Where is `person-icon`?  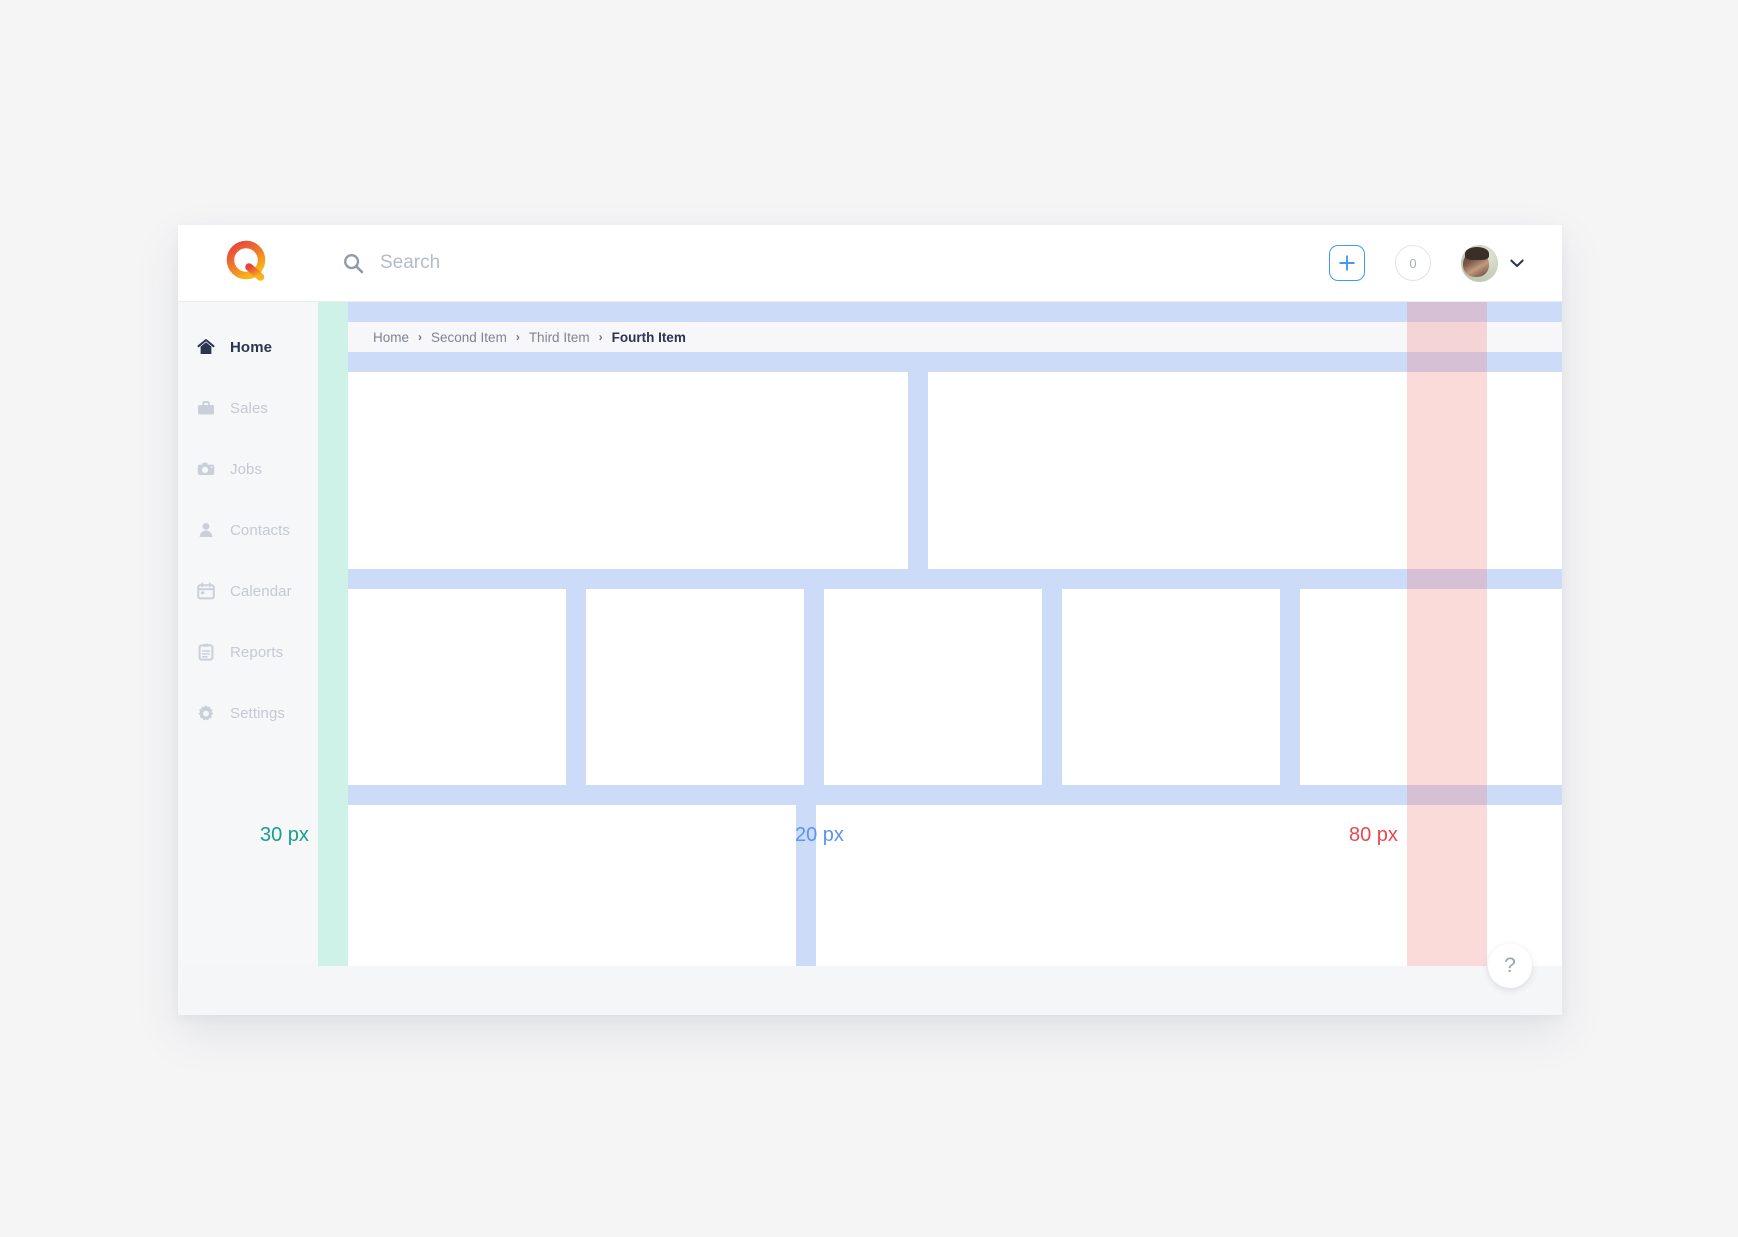
person-icon is located at coordinates (206, 530).